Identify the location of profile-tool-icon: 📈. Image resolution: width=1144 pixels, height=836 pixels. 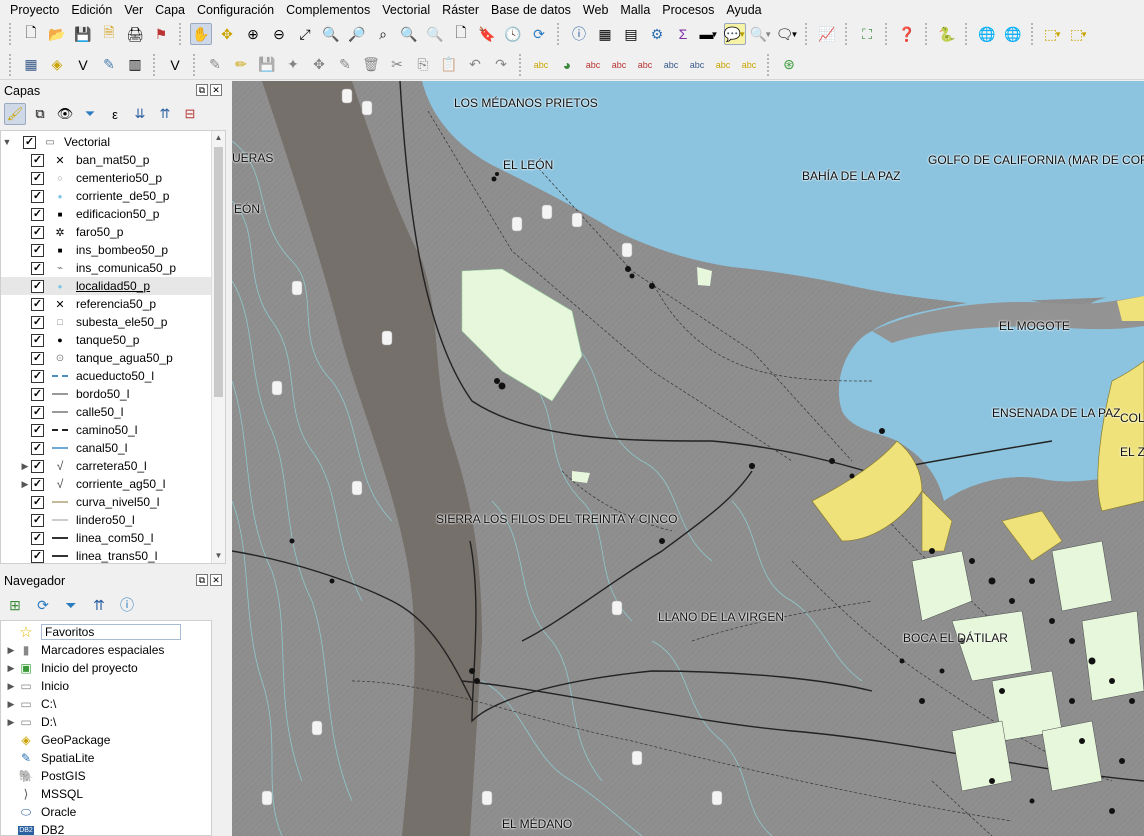
(827, 34).